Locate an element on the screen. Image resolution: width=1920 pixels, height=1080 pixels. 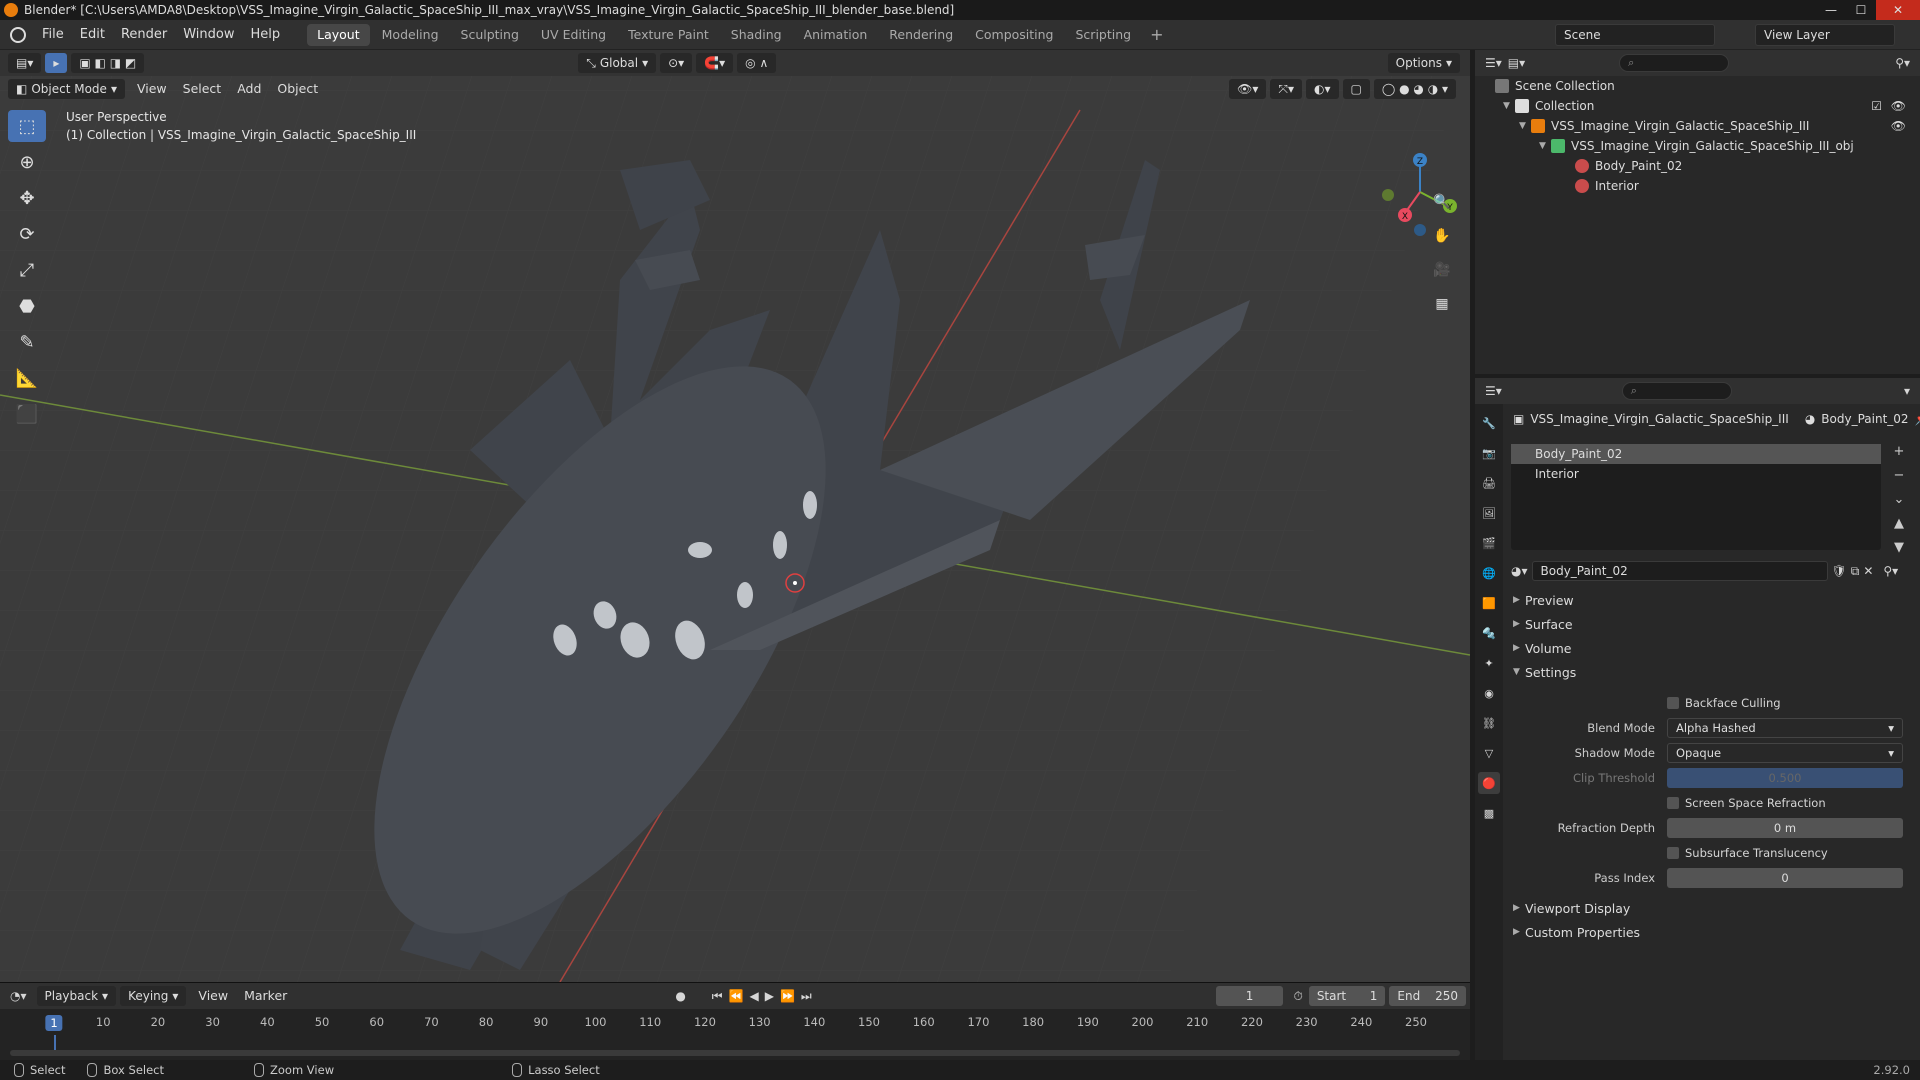
outliner-item-material-body: Body_Paint_02 is located at coordinates (1697, 166).